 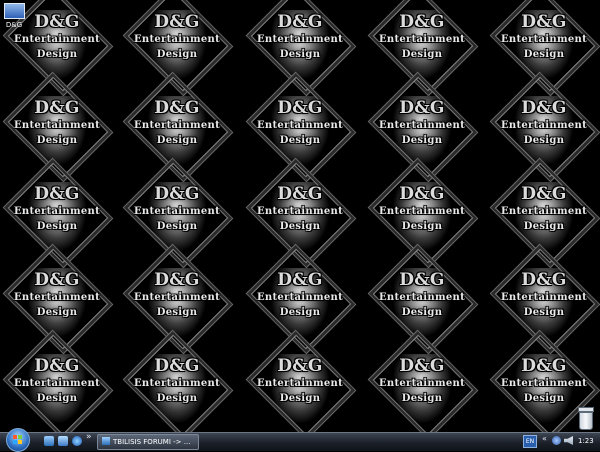 I want to click on quick-launch-more-button: », so click(x=89, y=437).